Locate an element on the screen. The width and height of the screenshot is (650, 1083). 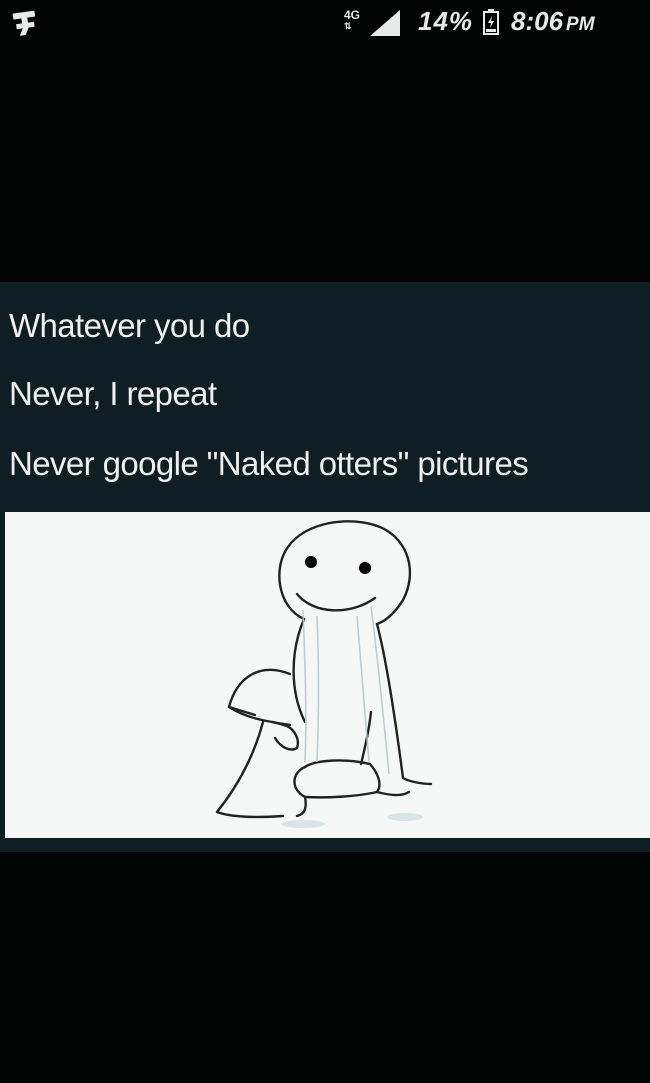
clock-time: 8:06 is located at coordinates (537, 21).